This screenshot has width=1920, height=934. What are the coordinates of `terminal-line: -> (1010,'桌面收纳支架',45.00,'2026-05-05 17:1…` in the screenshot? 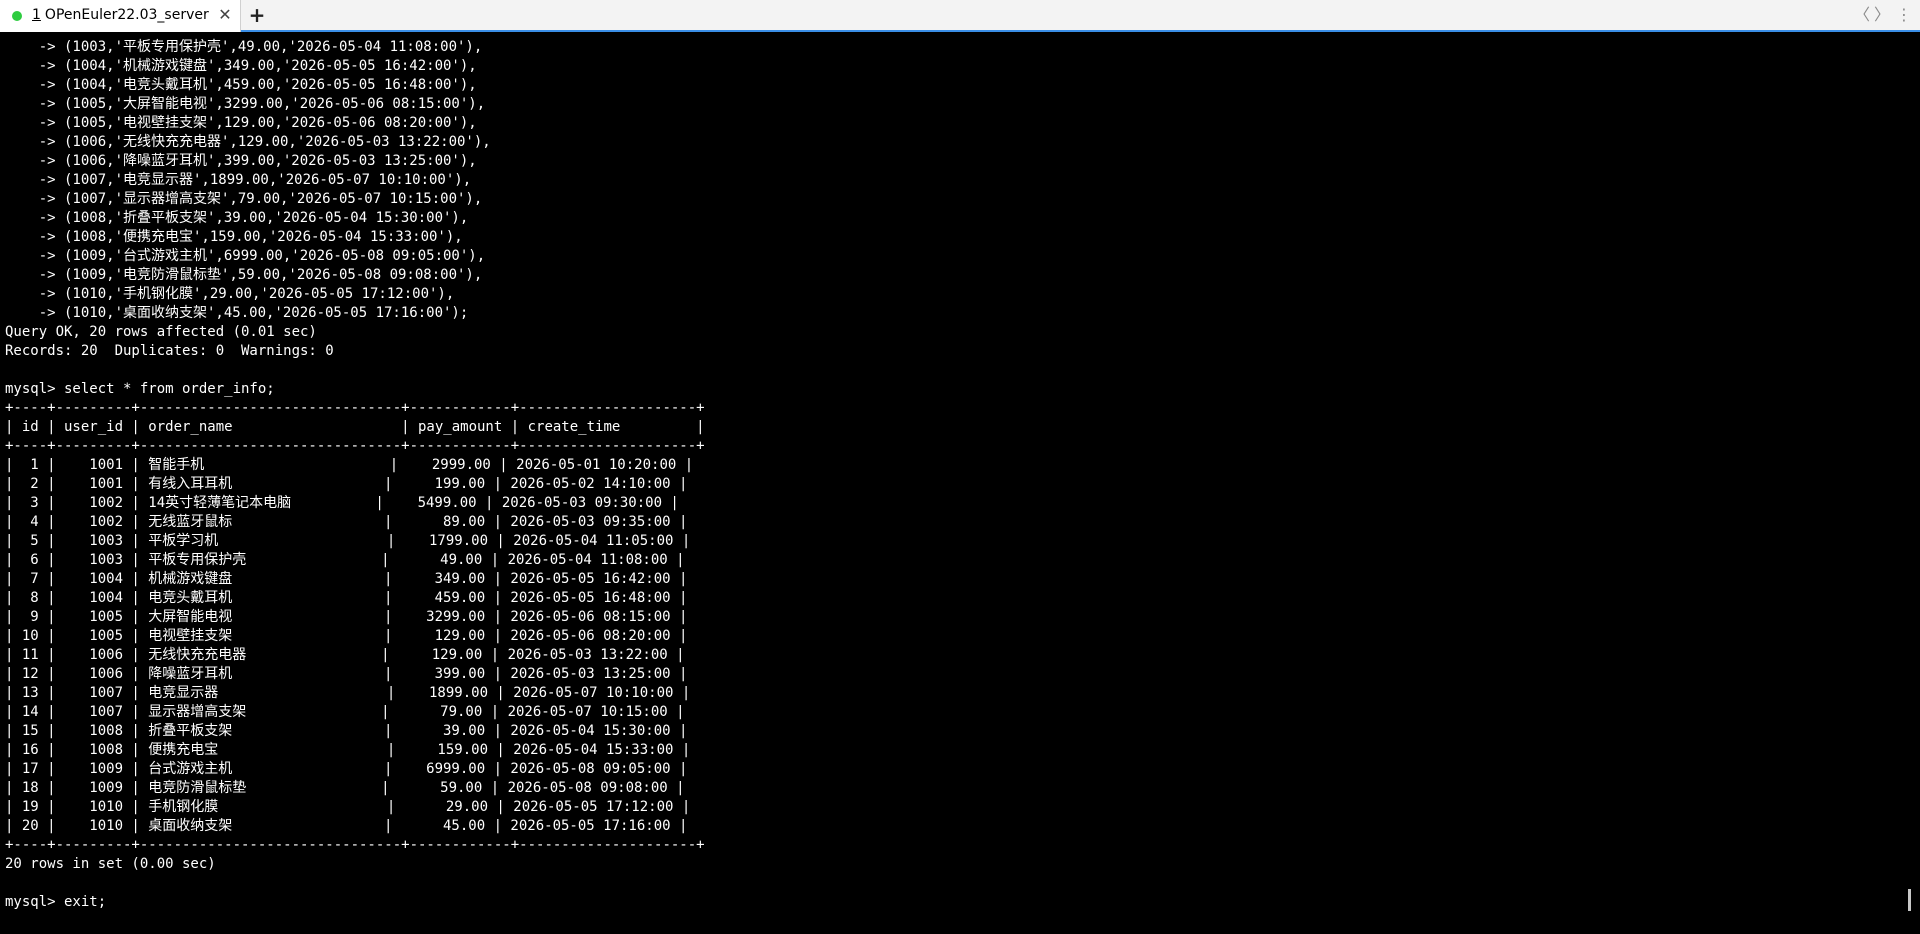 It's located at (237, 313).